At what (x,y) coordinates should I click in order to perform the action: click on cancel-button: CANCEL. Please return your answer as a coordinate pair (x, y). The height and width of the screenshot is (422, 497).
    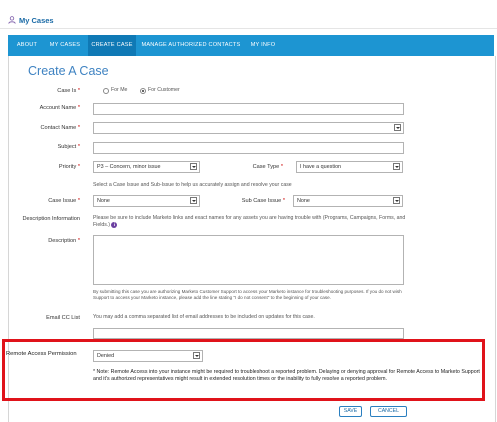
    Looking at the image, I should click on (388, 411).